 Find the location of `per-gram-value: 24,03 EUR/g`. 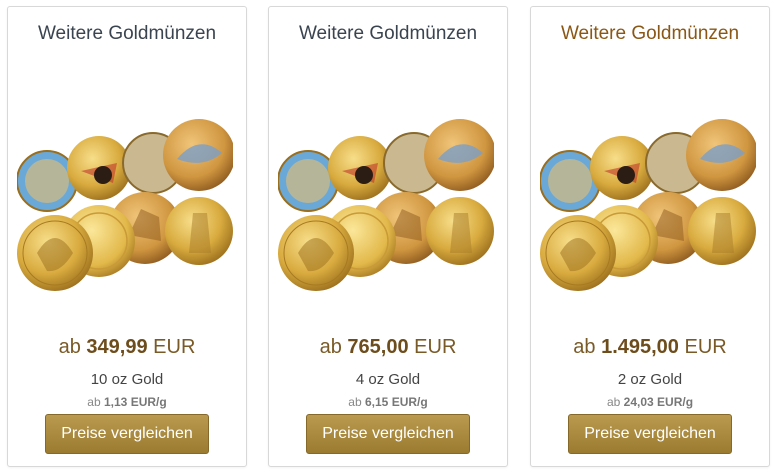

per-gram-value: 24,03 EUR/g is located at coordinates (658, 402).